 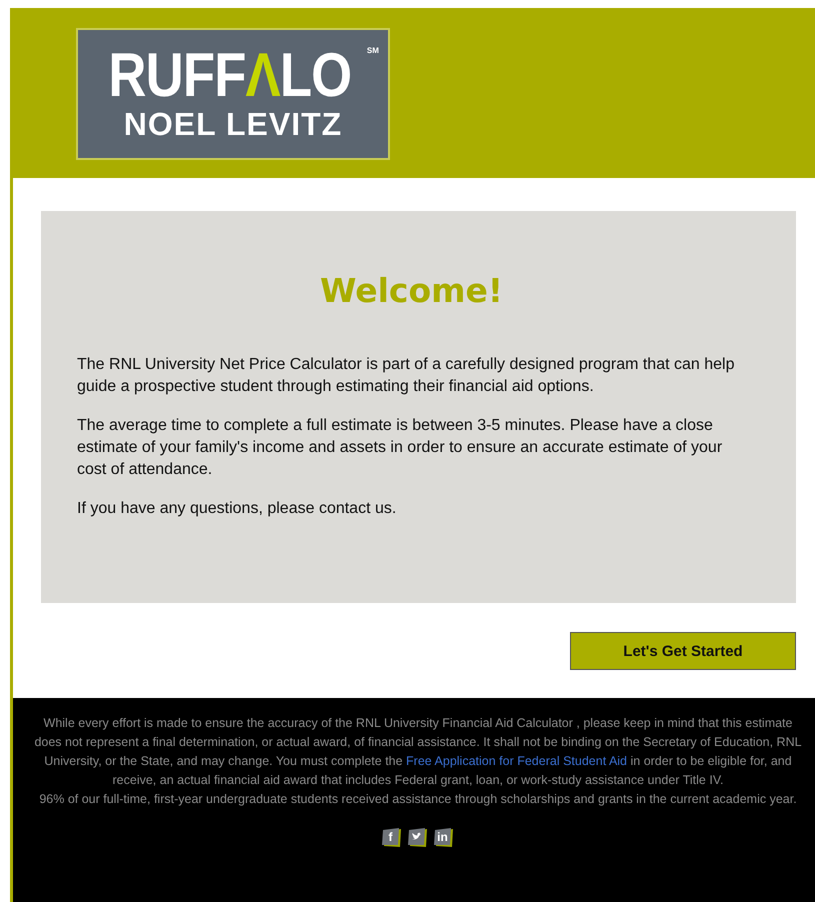 What do you see at coordinates (418, 752) in the screenshot?
I see `disclaimer-text: While every effort is made to ensure the accuracy of the RNL University Financial Aid Calculator , please keep in mind that this estimate does not represent a final determination, or actual award, of financial assistance. It shall not be binding on the Secretary of Education, RNL University, or the State, and may change. You must complete the Free Application for Federal Student Aid in order to be eligible for, and receive, an actual financial aid award that includes Federal grant, loan, or work-study assistance under Title IV.` at bounding box center [418, 752].